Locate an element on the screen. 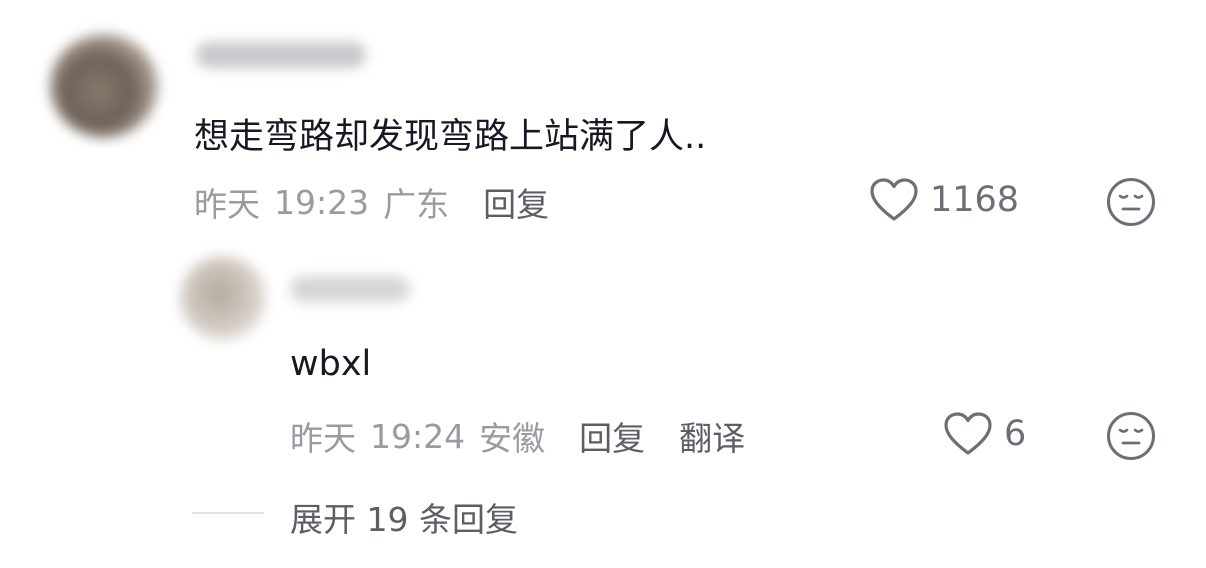 This screenshot has width=1206, height=568. reply-username-blurred is located at coordinates (350, 289).